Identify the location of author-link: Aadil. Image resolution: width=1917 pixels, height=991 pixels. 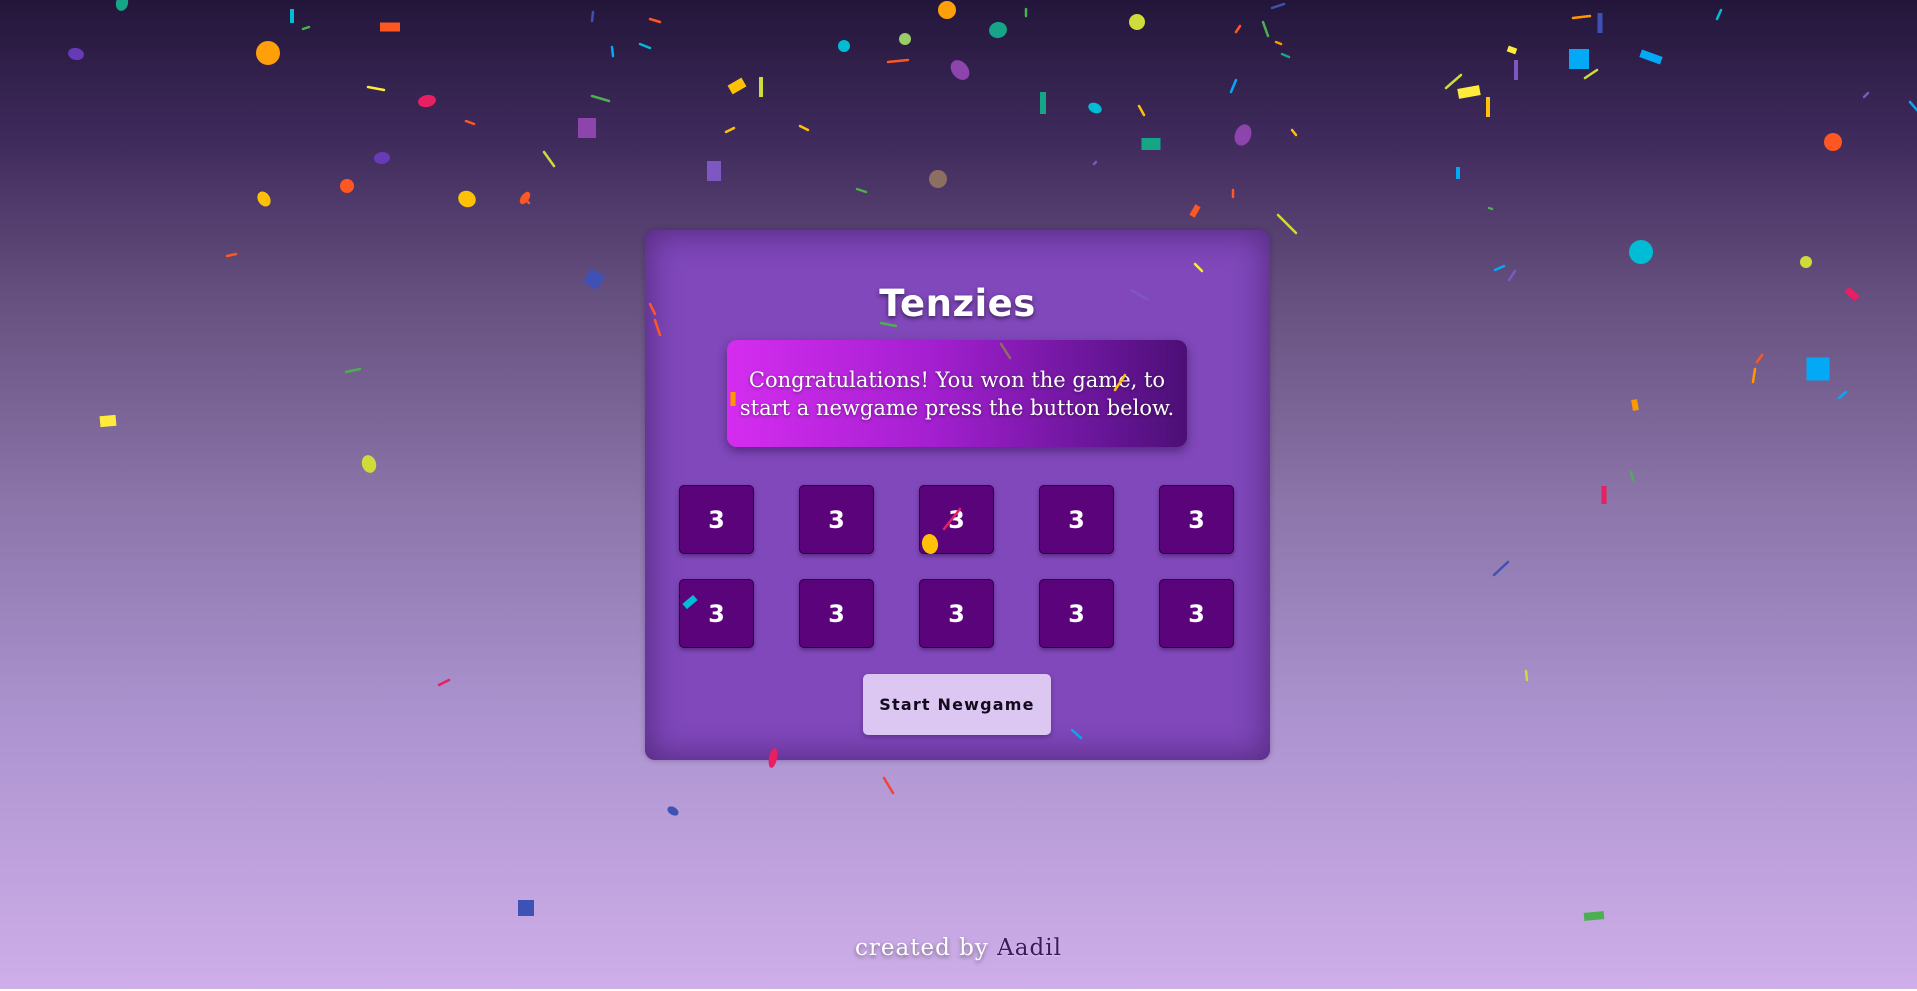
(1029, 948).